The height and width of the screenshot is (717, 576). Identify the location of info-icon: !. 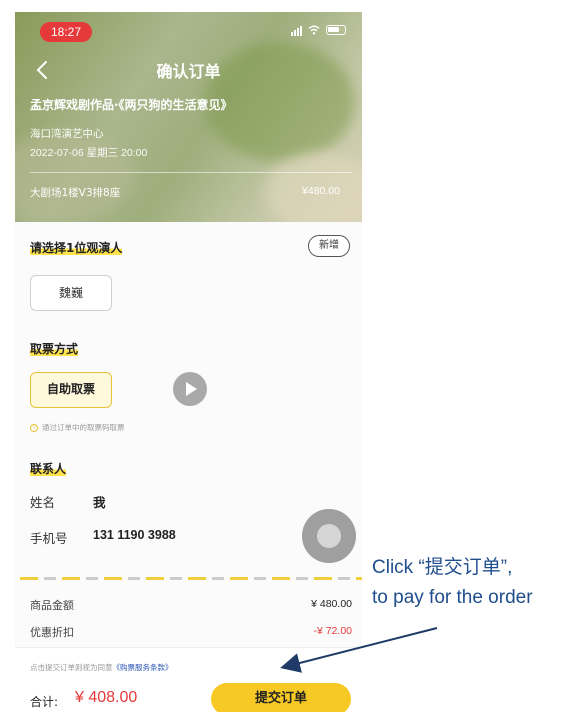
(34, 427).